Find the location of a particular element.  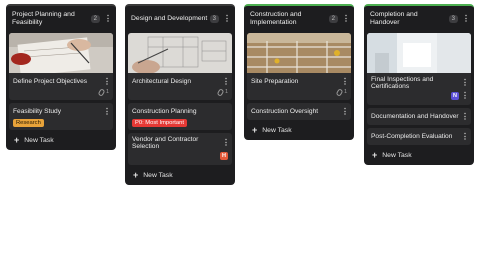

column-header: Completion and Handover 3 ⋮ is located at coordinates (419, 19).